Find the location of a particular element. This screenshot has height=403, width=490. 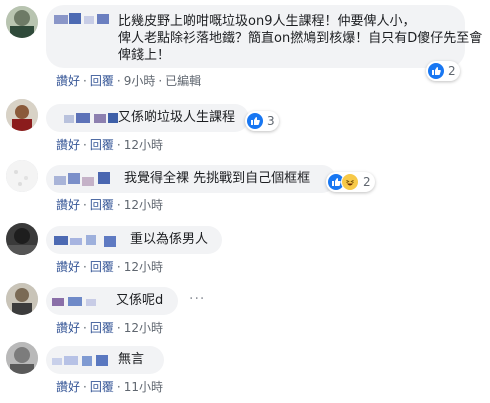

comment-actions: 讚好 · 回覆 · 11小時 is located at coordinates (109, 386).